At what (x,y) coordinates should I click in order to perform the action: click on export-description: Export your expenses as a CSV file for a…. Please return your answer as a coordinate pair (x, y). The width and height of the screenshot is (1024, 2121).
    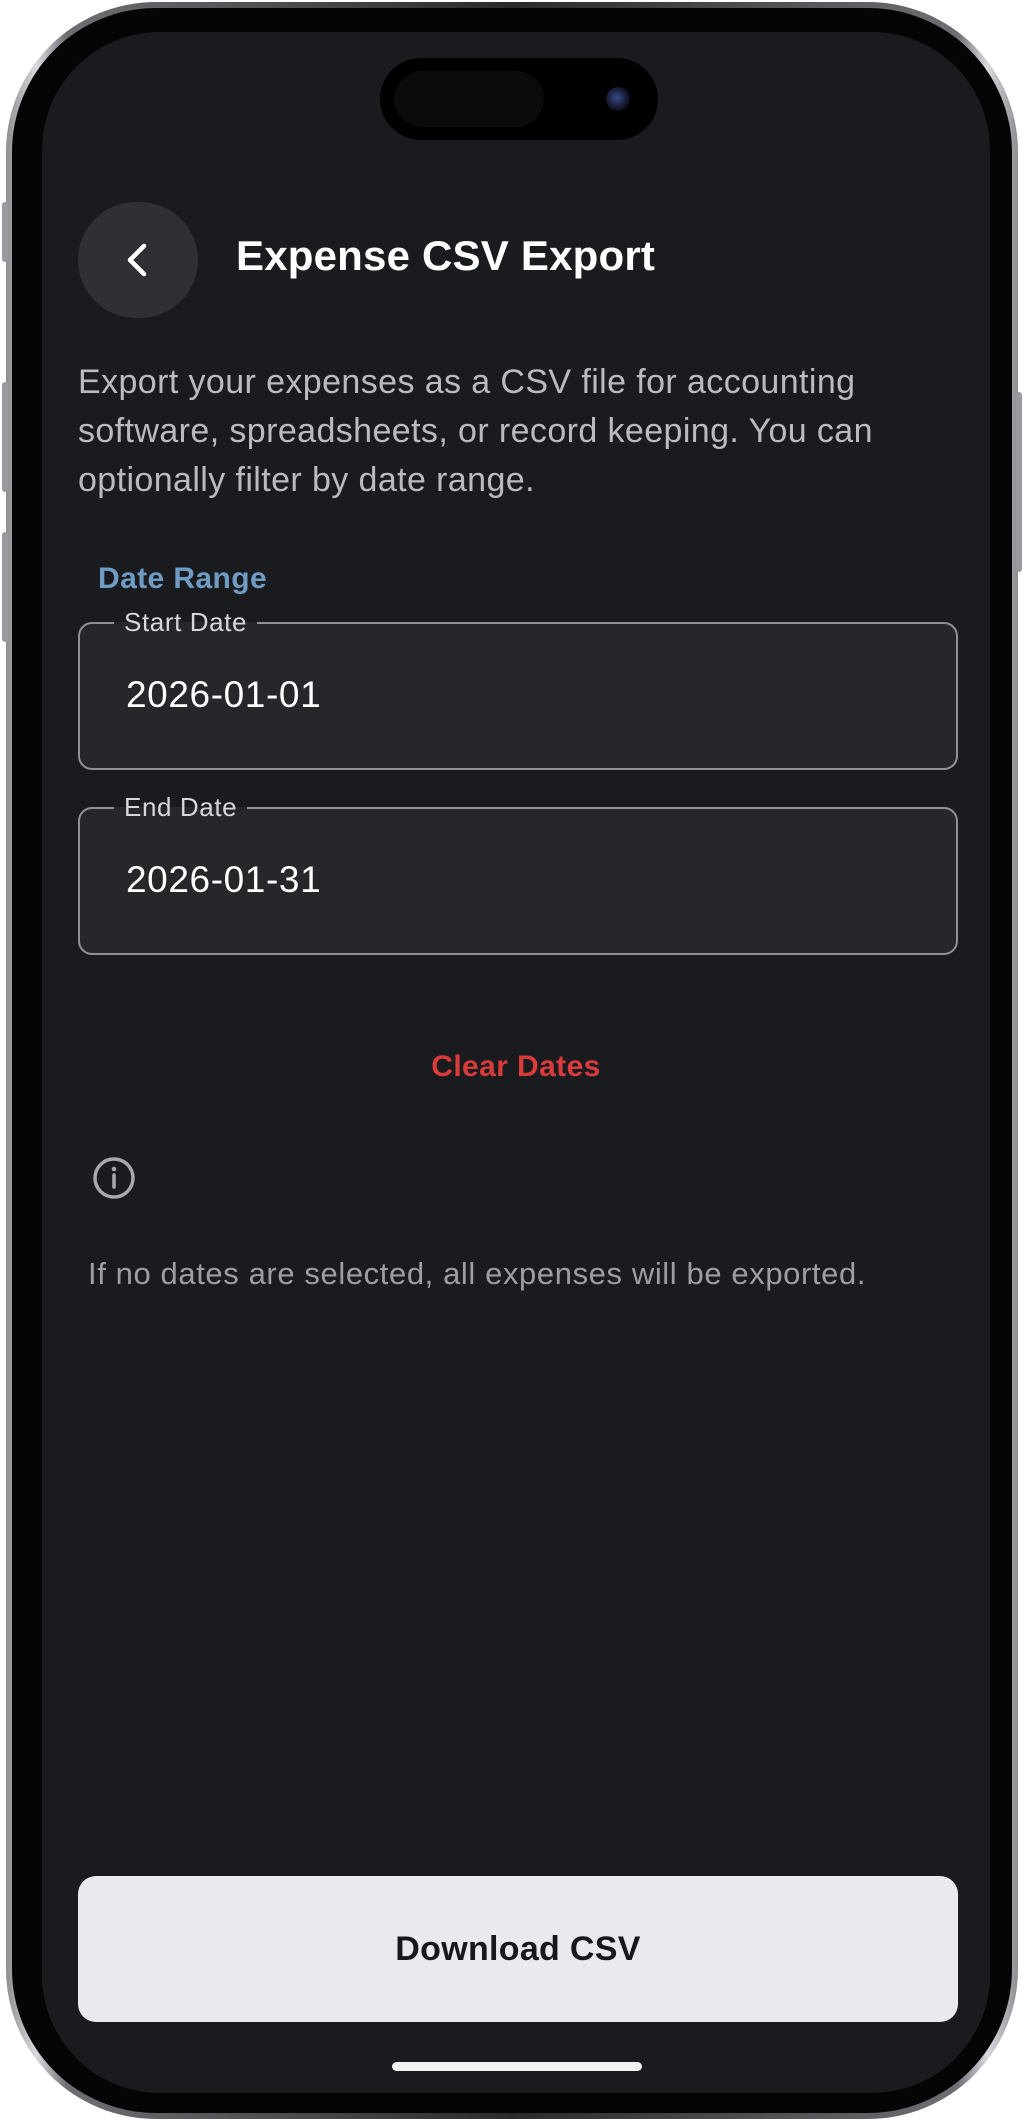
    Looking at the image, I should click on (475, 431).